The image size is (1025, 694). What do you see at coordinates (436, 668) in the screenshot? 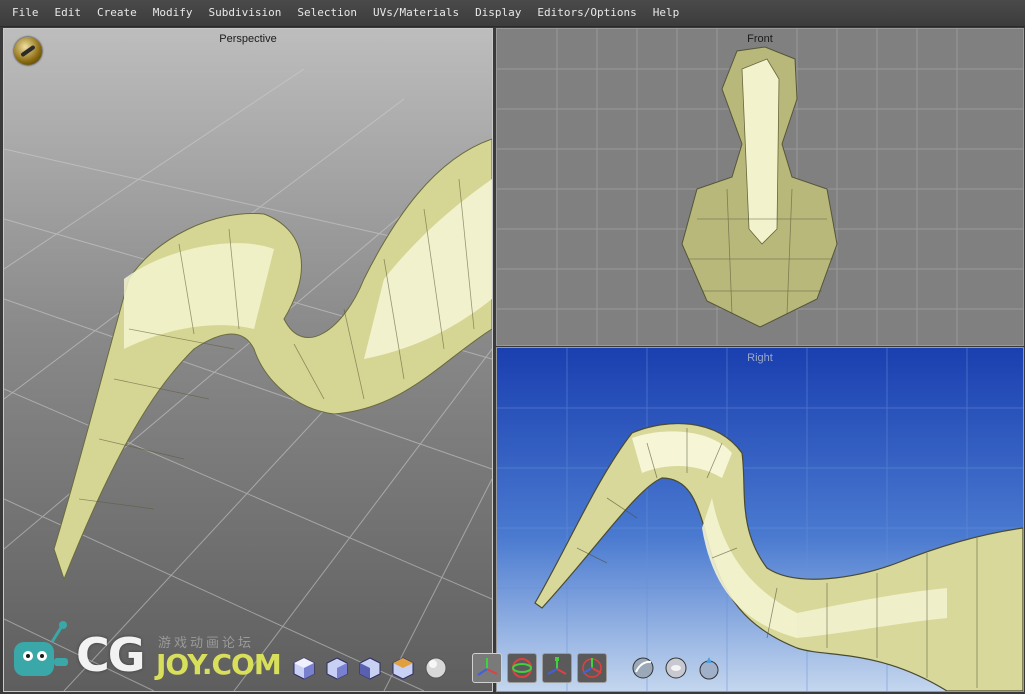
I see `sphere-icon` at bounding box center [436, 668].